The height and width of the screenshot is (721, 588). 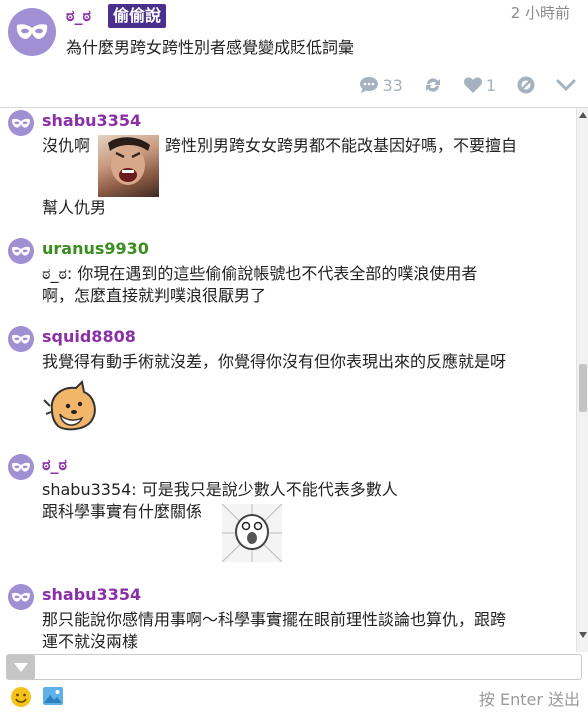 What do you see at coordinates (137, 16) in the screenshot?
I see `post-qualifier: 偷偷說` at bounding box center [137, 16].